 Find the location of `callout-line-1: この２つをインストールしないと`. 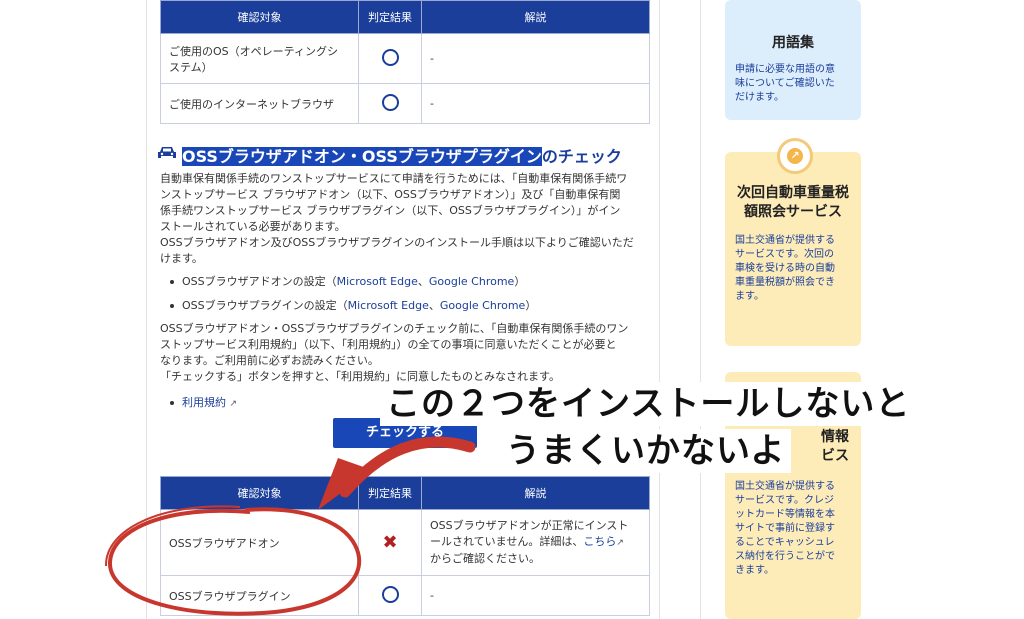

callout-line-1: この２つをインストールしないと is located at coordinates (648, 404).